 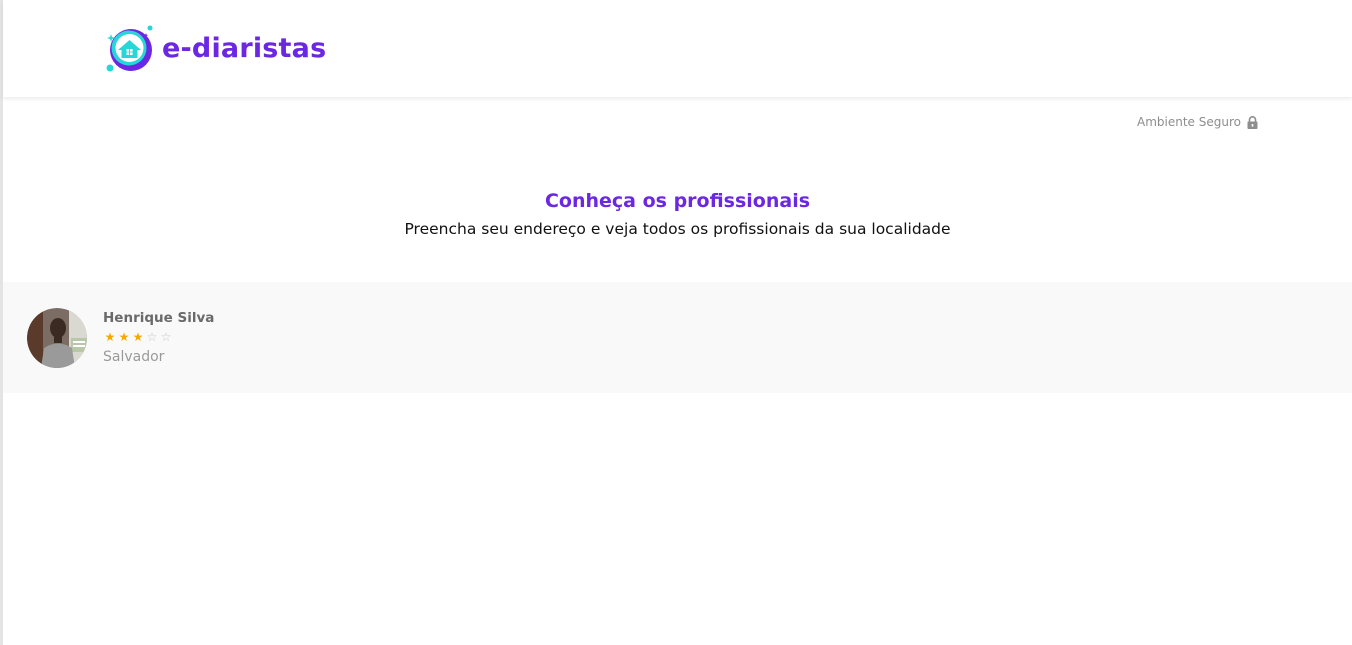 I want to click on secure-environment-label: Ambiente Seguro, so click(x=1189, y=122).